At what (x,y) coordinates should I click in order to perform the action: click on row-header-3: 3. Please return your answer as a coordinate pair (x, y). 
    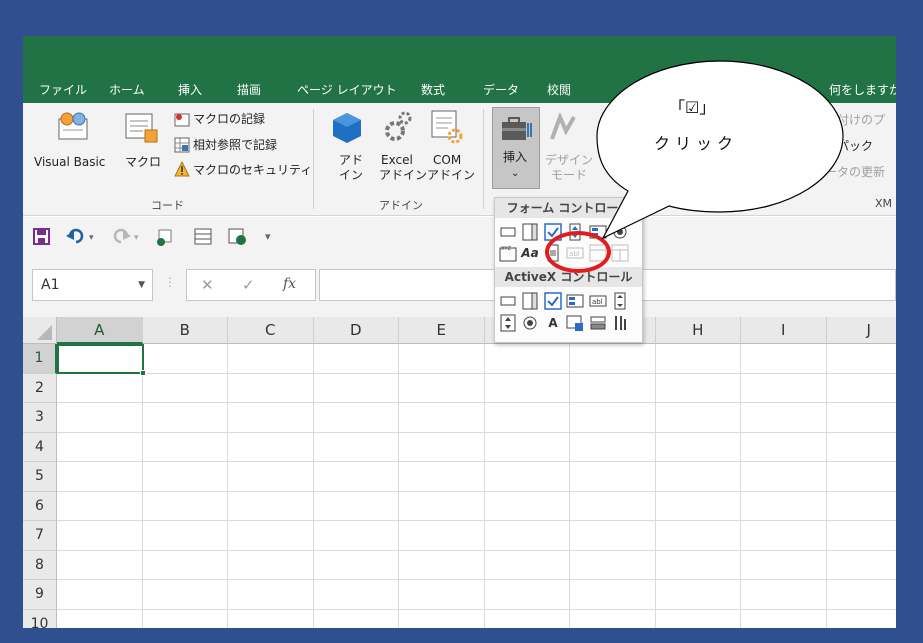
    Looking at the image, I should click on (40, 418).